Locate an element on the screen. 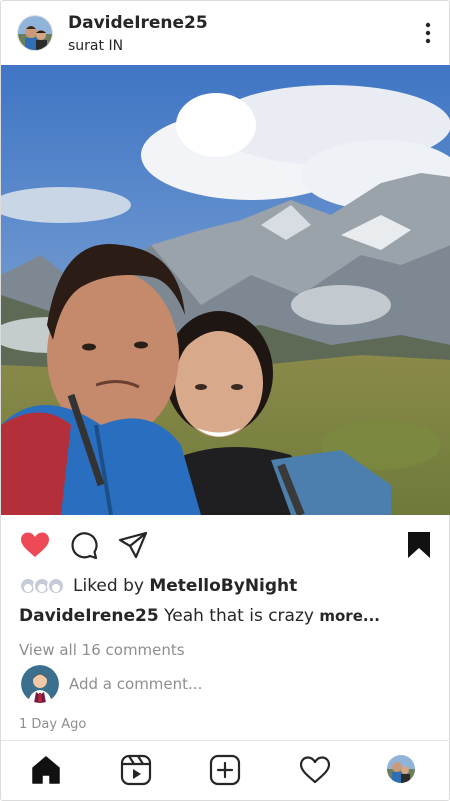 This screenshot has height=801, width=450. caption-username: DavideIrene25 is located at coordinates (89, 616).